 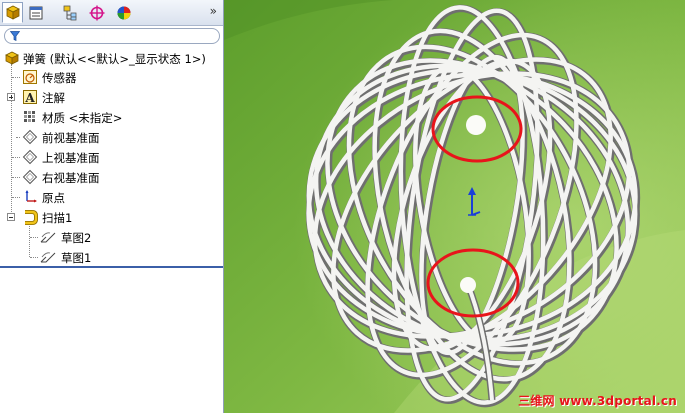 I want to click on tree-item-label: 前视基准面, so click(x=71, y=138).